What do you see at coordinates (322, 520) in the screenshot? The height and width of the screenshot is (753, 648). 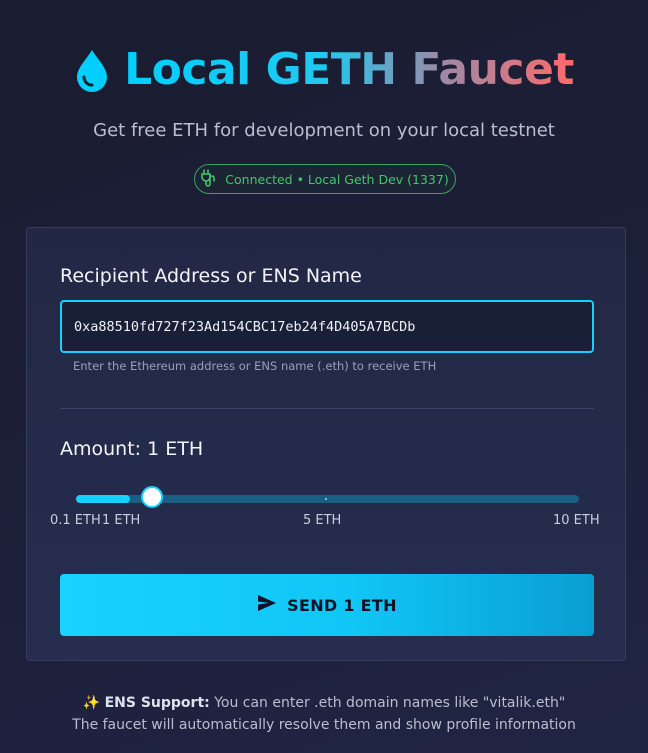 I see `slider-mid-label: 5 ETH` at bounding box center [322, 520].